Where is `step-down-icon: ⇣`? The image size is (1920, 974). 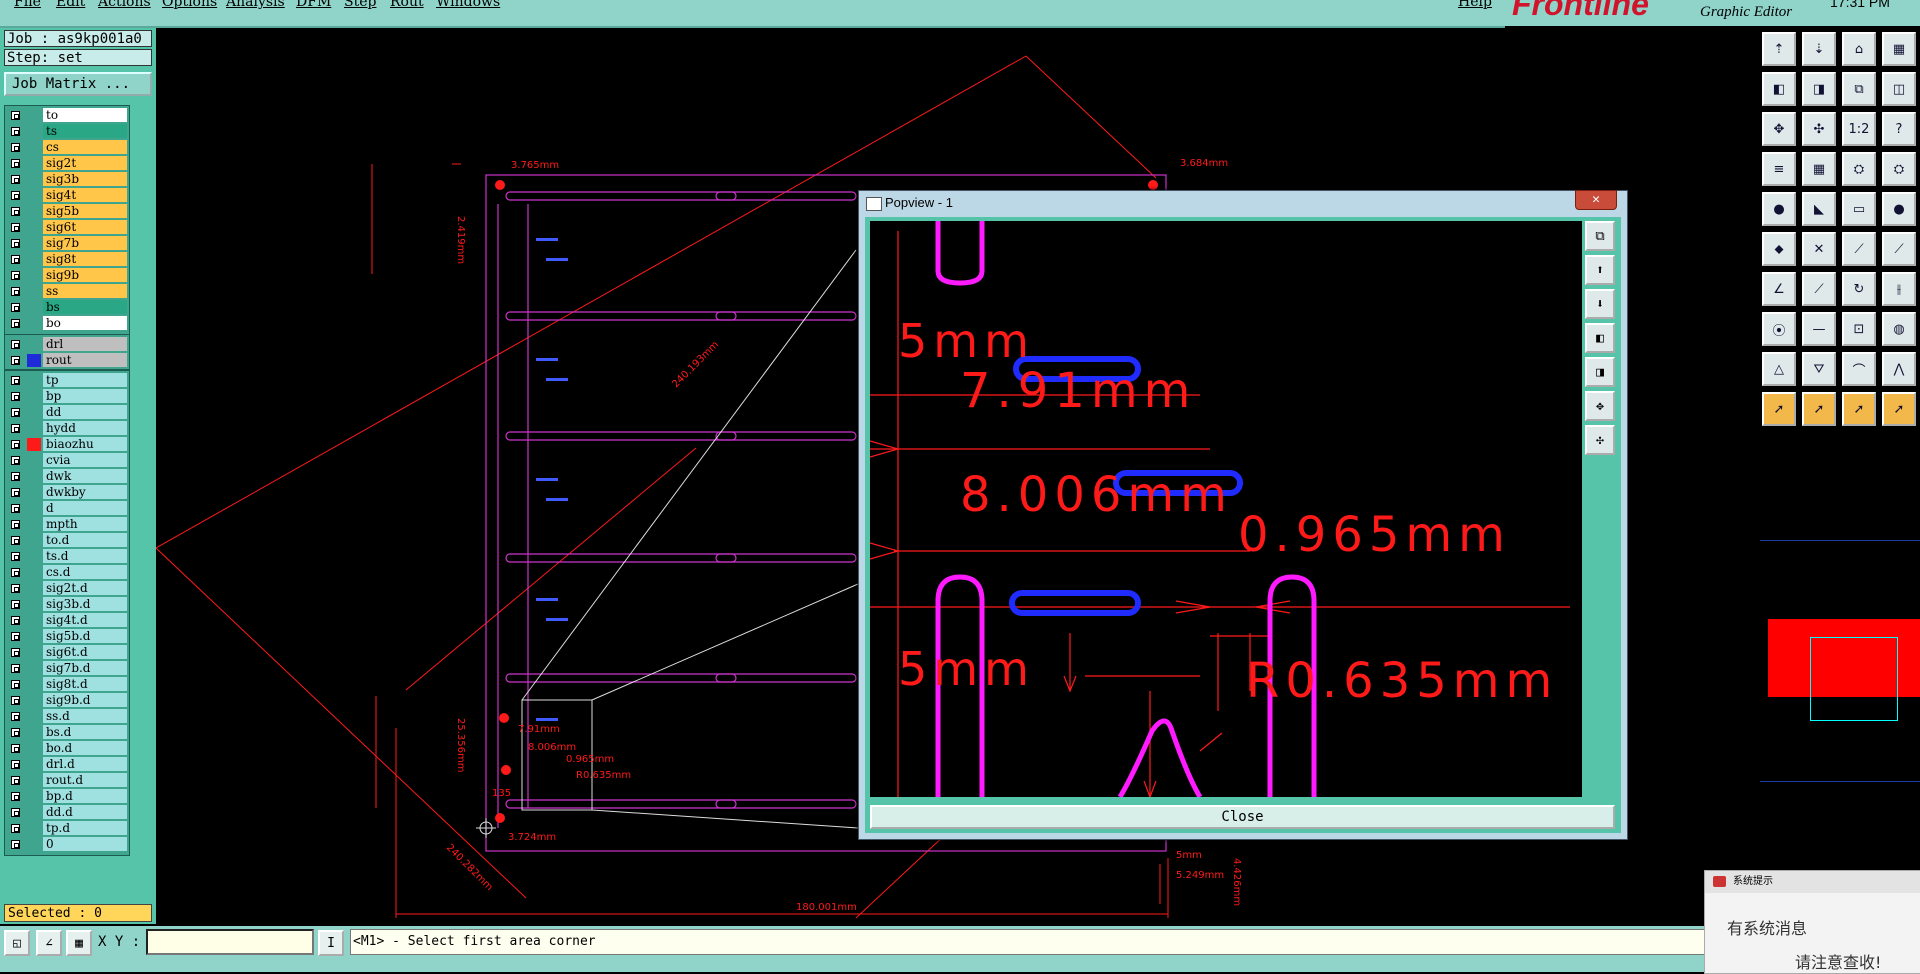
step-down-icon: ⇣ is located at coordinates (1819, 49).